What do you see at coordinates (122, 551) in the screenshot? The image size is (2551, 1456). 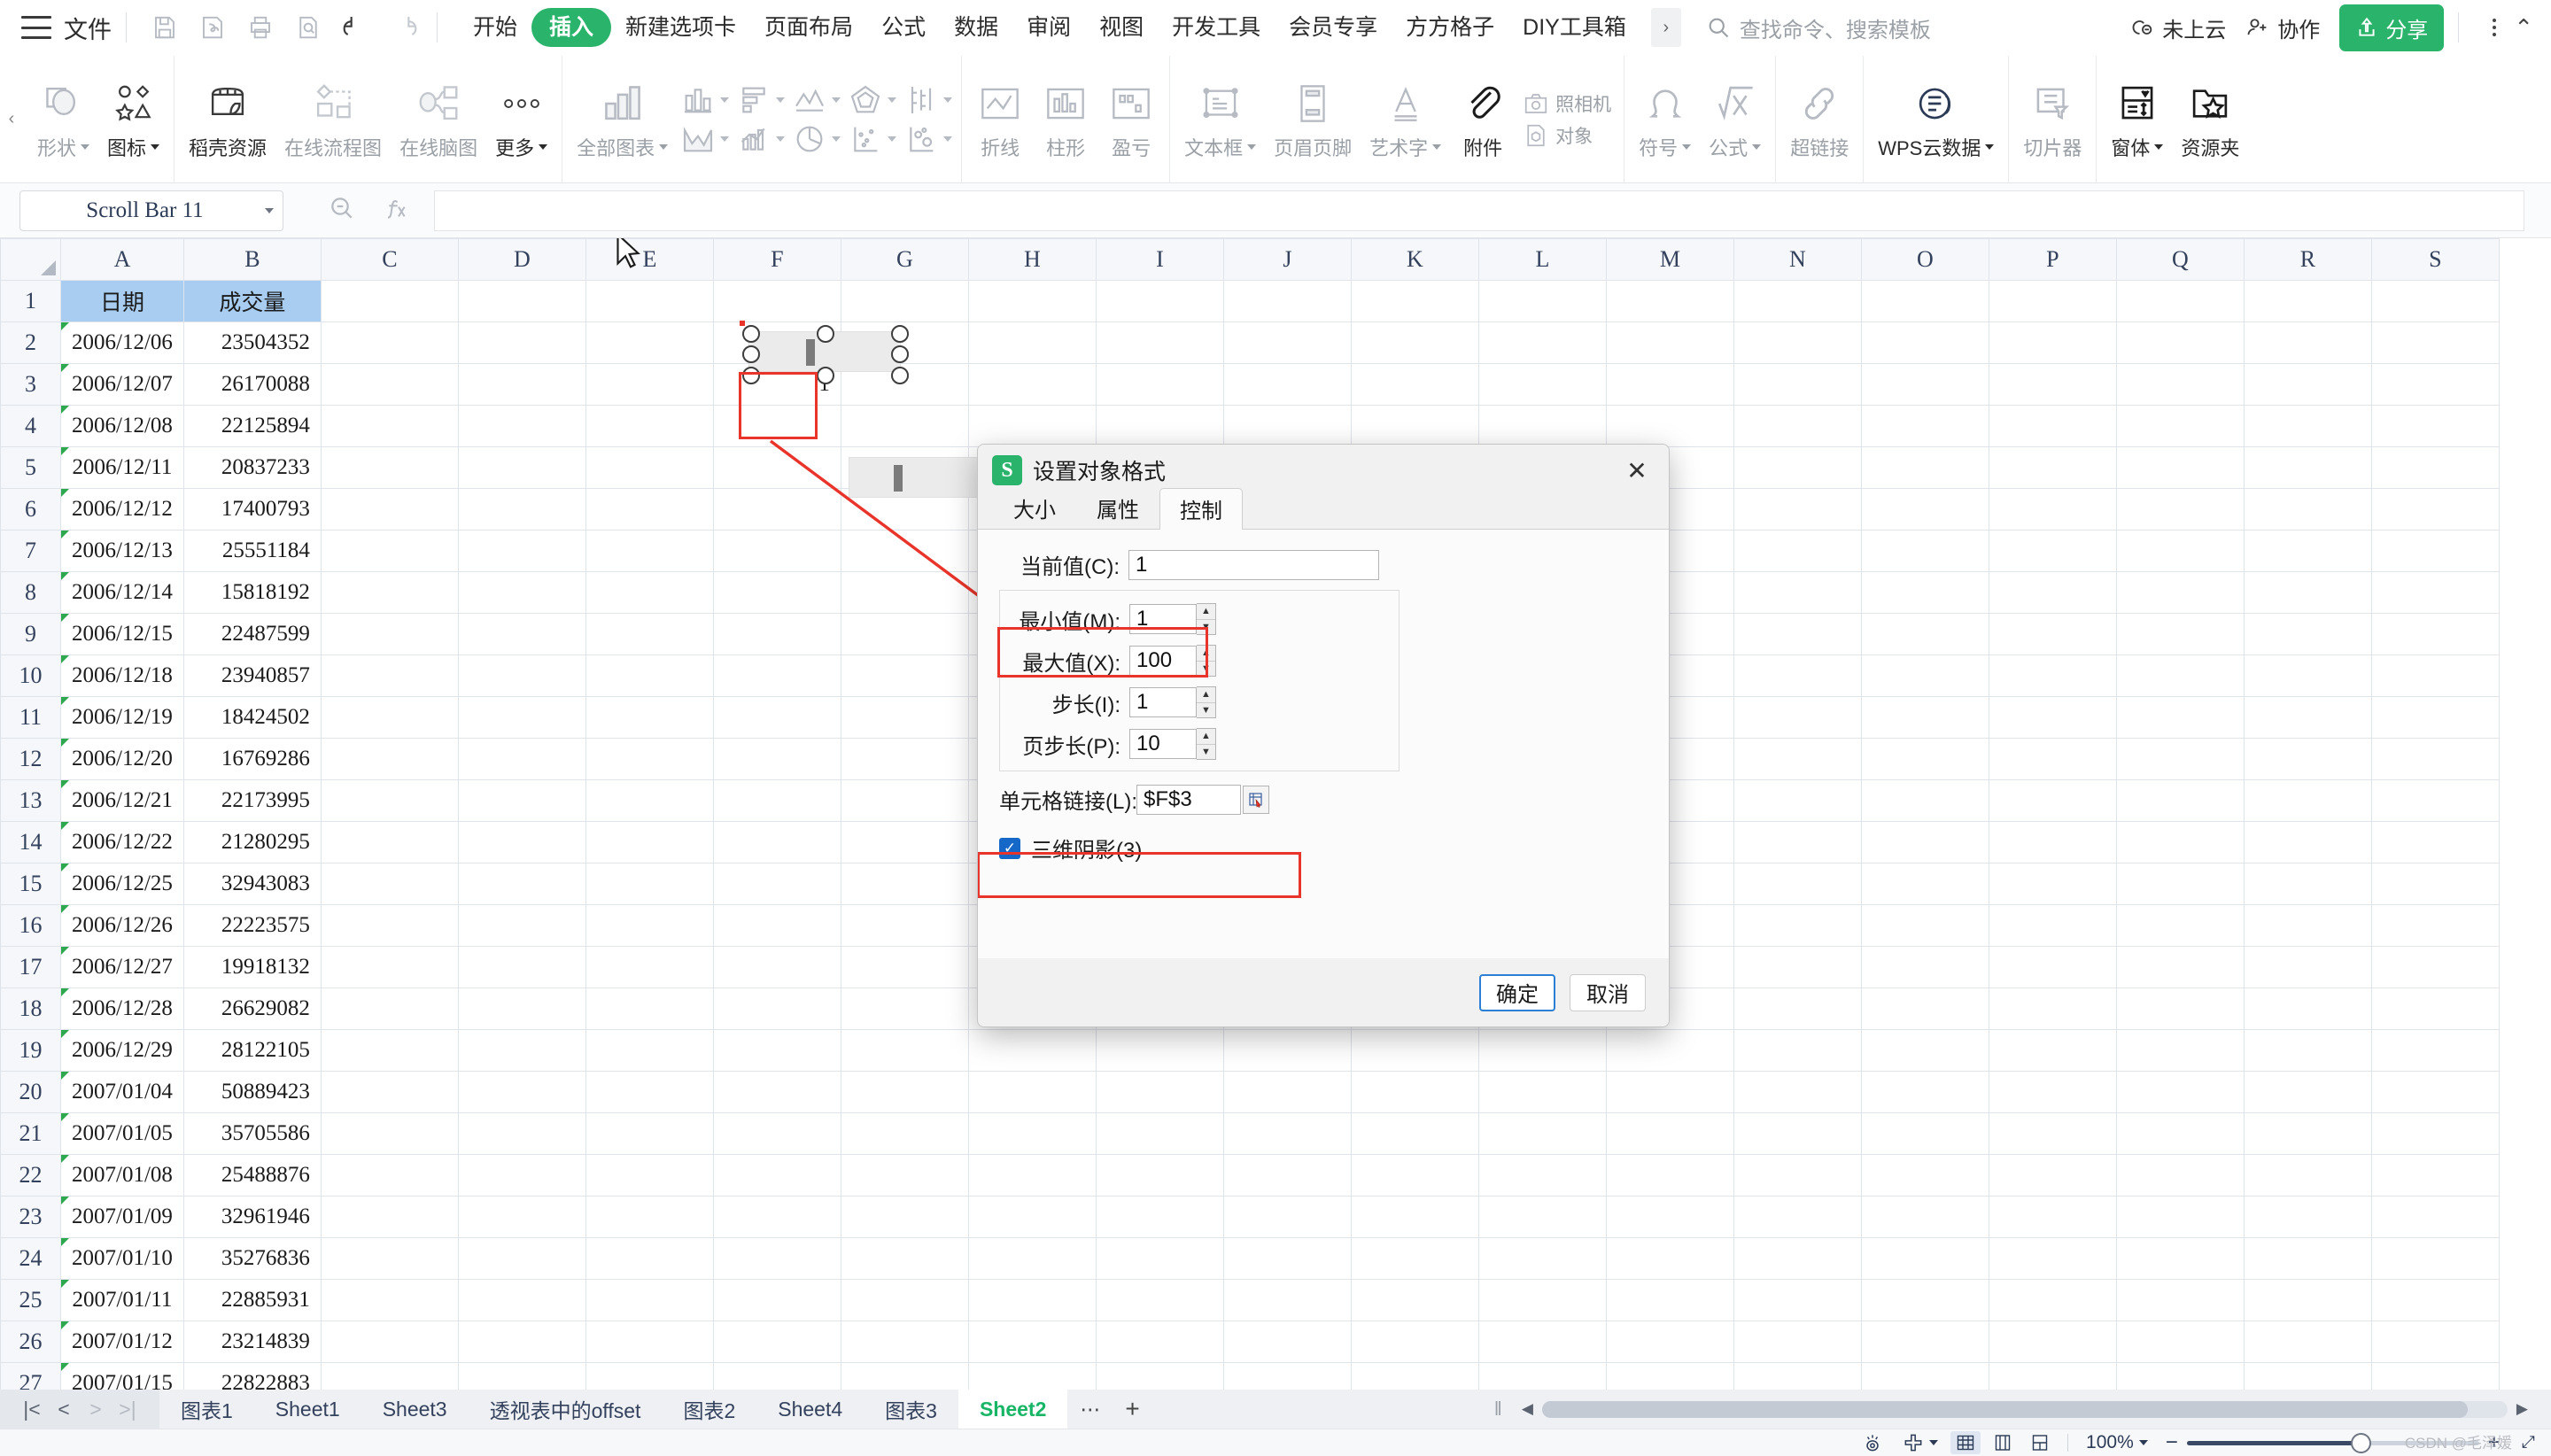 I see `cell-date: 2006/12/13` at bounding box center [122, 551].